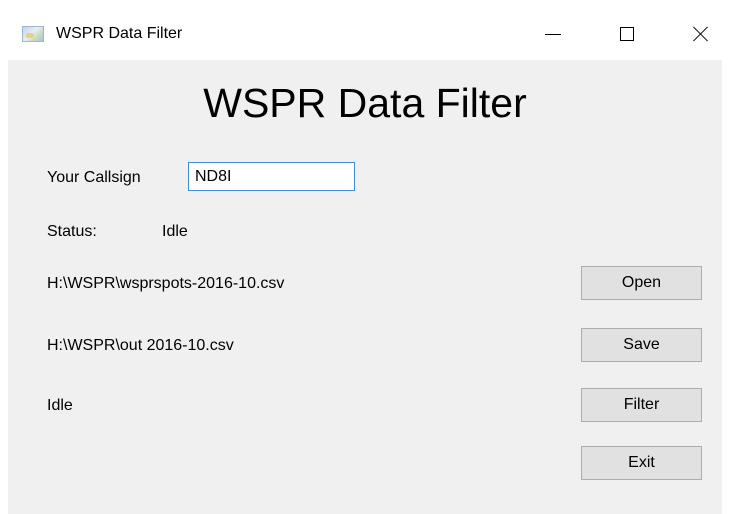 This screenshot has width=730, height=514. Describe the element at coordinates (175, 231) in the screenshot. I see `status-value: Idle` at that location.